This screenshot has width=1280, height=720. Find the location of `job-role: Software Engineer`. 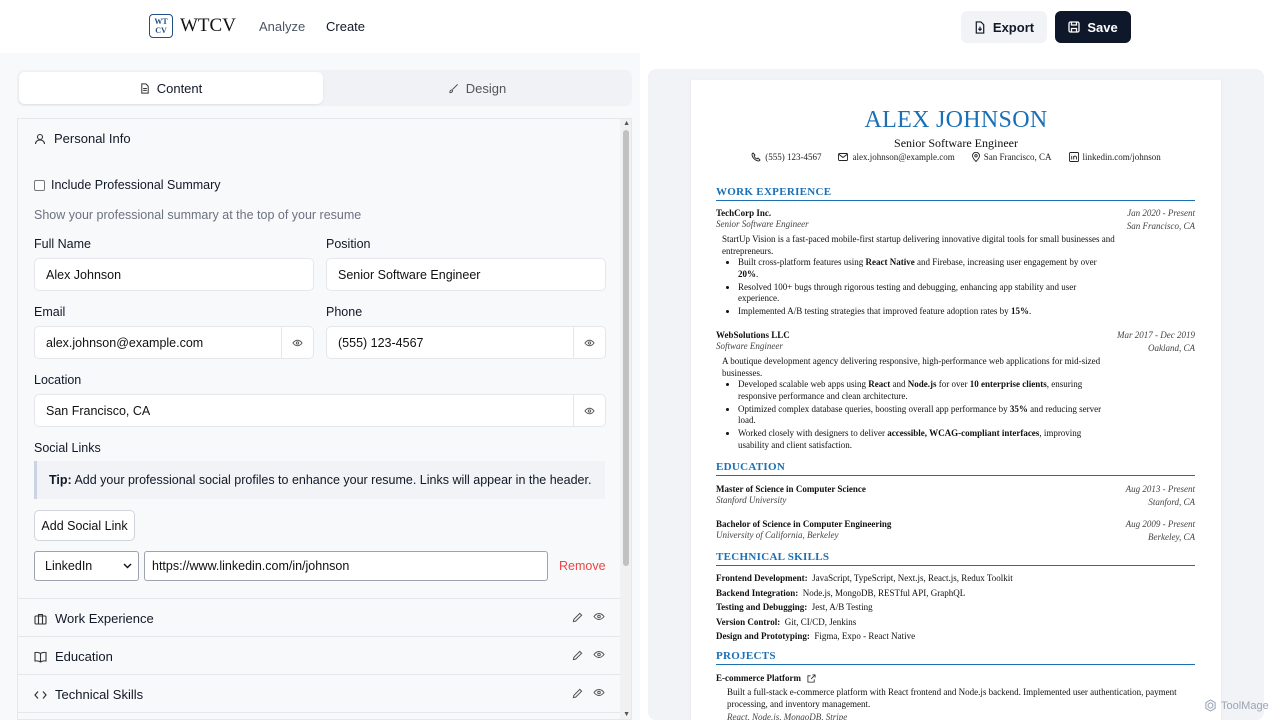

job-role: Software Engineer is located at coordinates (749, 346).